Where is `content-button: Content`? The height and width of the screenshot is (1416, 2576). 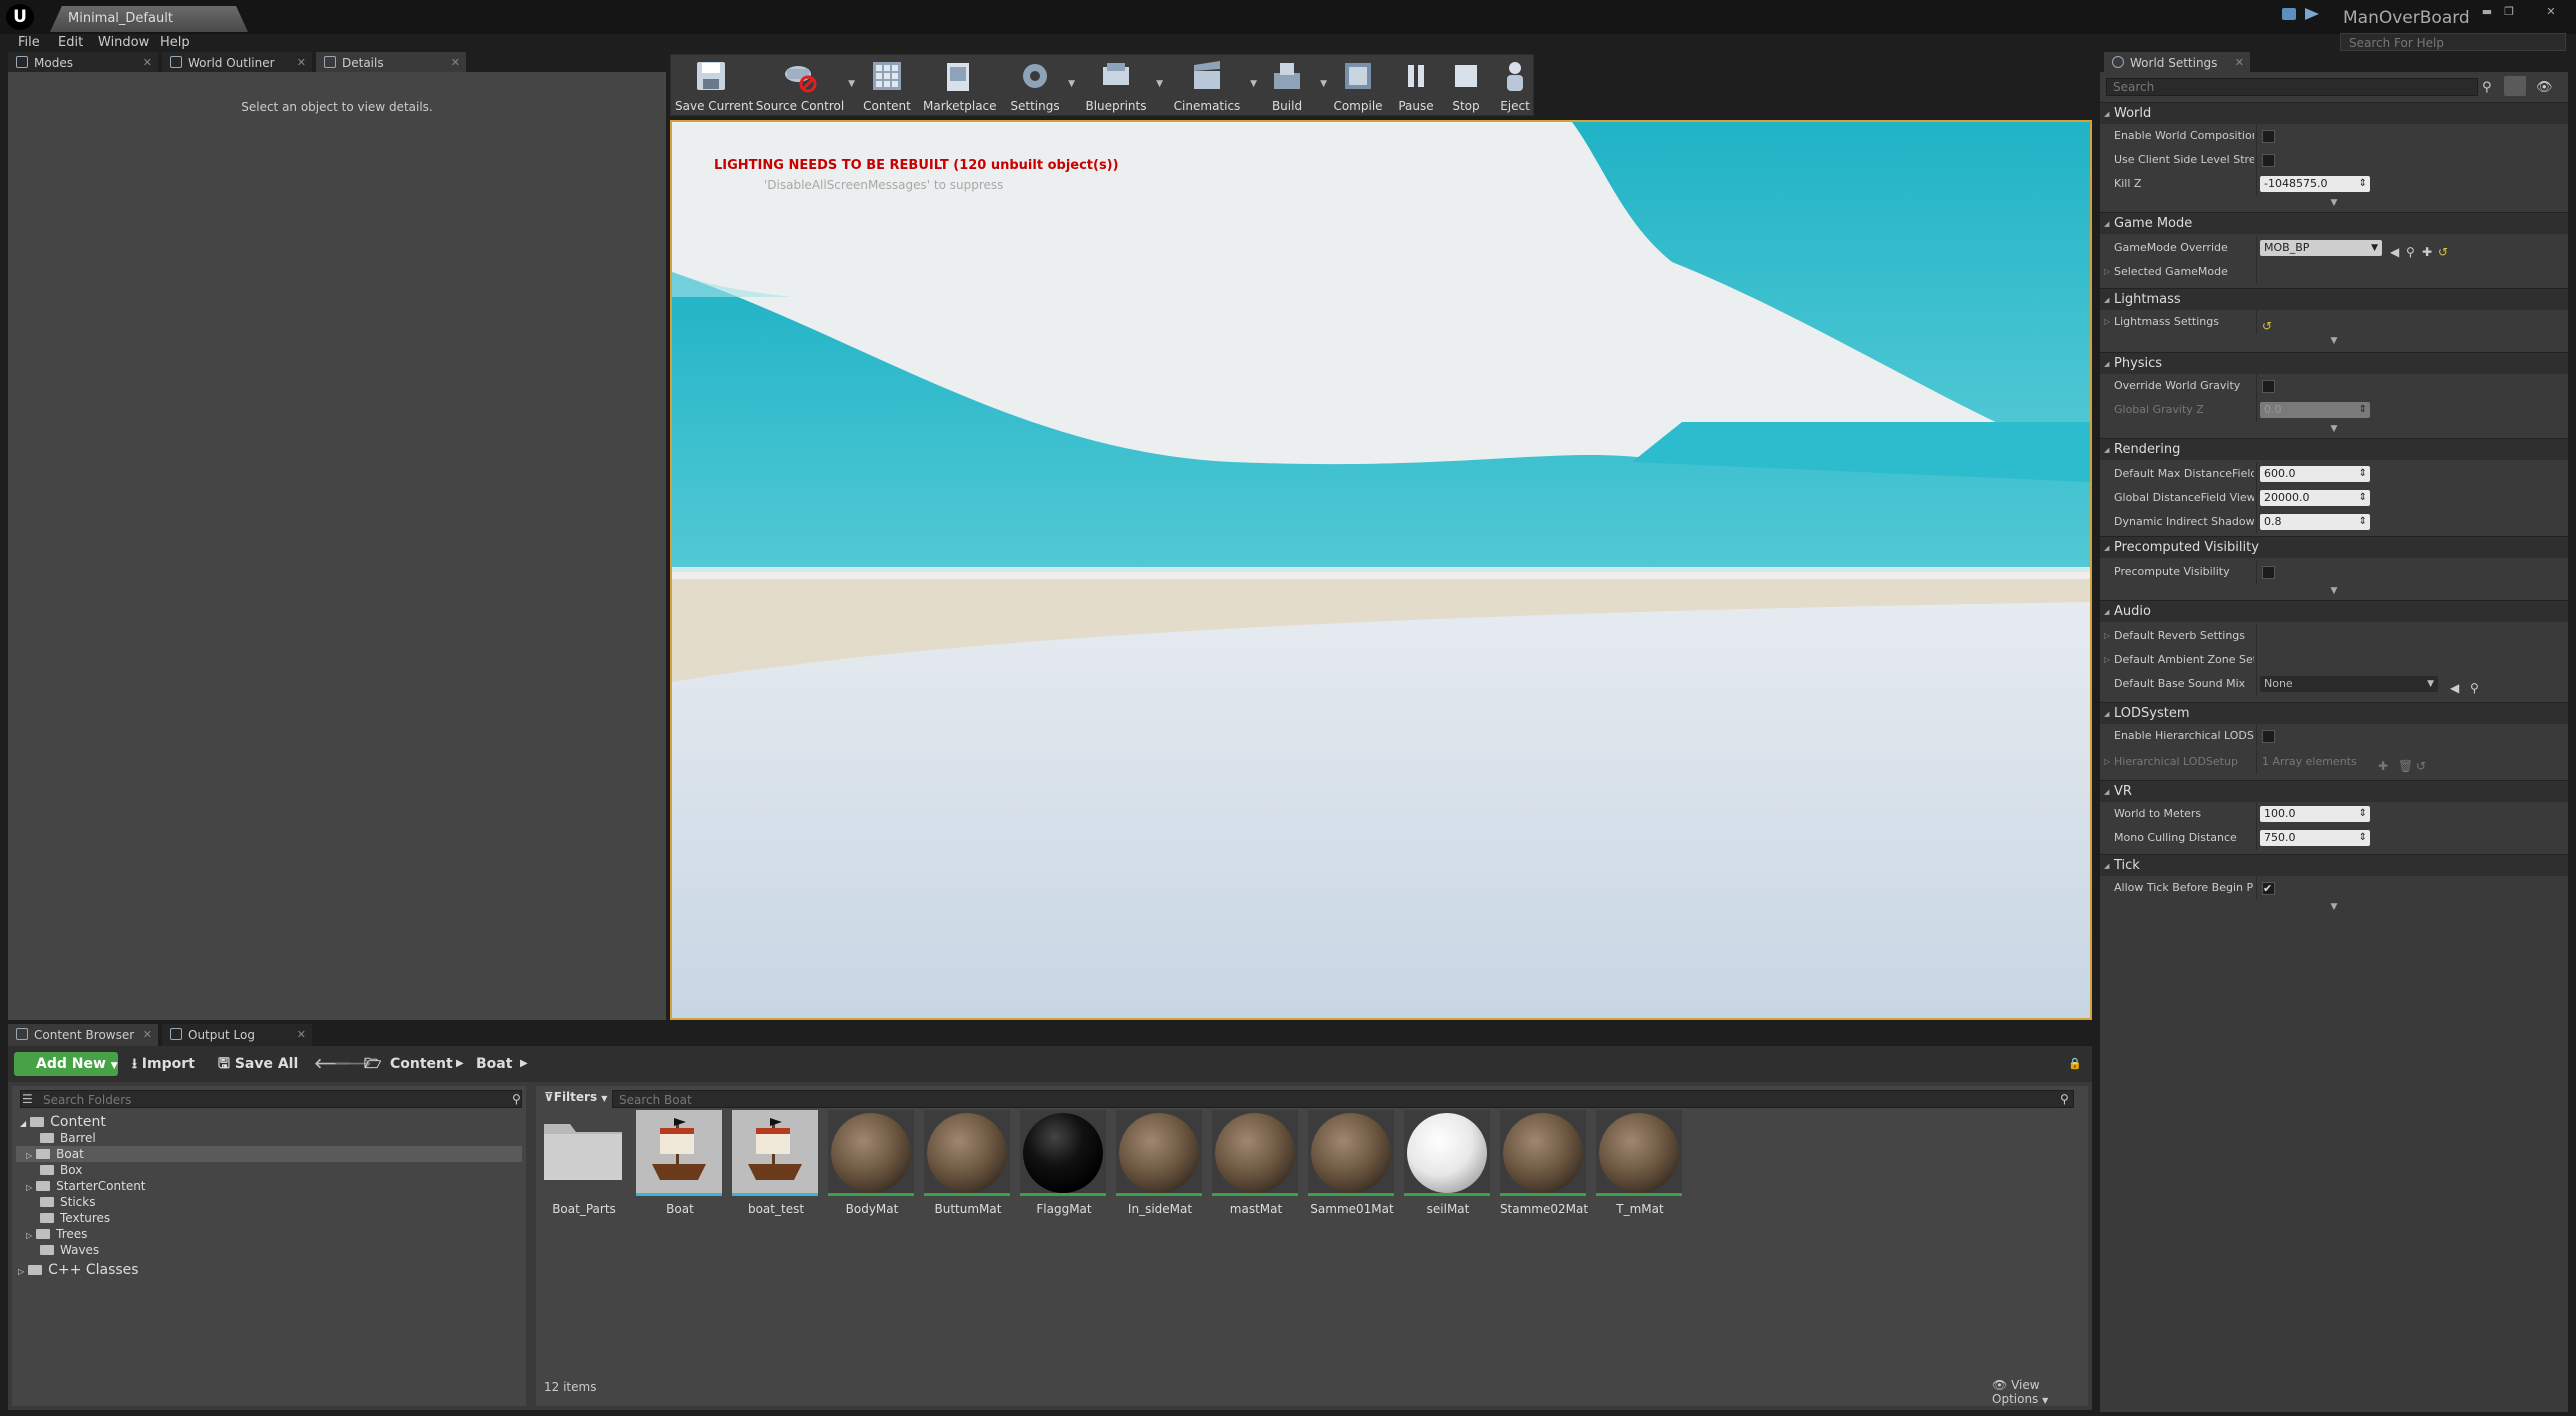 content-button: Content is located at coordinates (887, 86).